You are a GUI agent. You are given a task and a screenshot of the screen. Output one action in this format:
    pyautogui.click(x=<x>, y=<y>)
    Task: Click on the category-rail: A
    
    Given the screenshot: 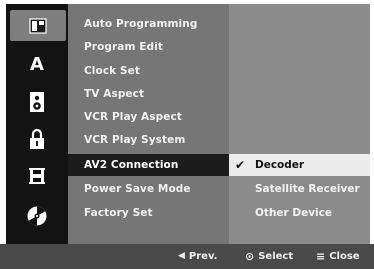 What is the action you would take?
    pyautogui.click(x=37, y=124)
    